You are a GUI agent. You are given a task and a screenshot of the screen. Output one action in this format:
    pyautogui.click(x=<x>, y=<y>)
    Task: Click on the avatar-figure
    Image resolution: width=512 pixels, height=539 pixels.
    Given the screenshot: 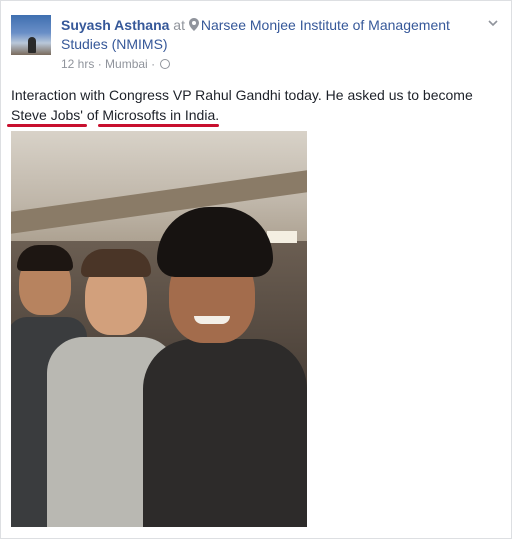 What is the action you would take?
    pyautogui.click(x=32, y=45)
    